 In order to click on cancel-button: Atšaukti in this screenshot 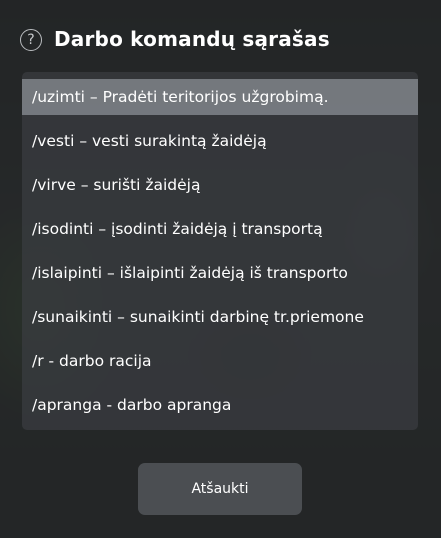, I will do `click(220, 489)`.